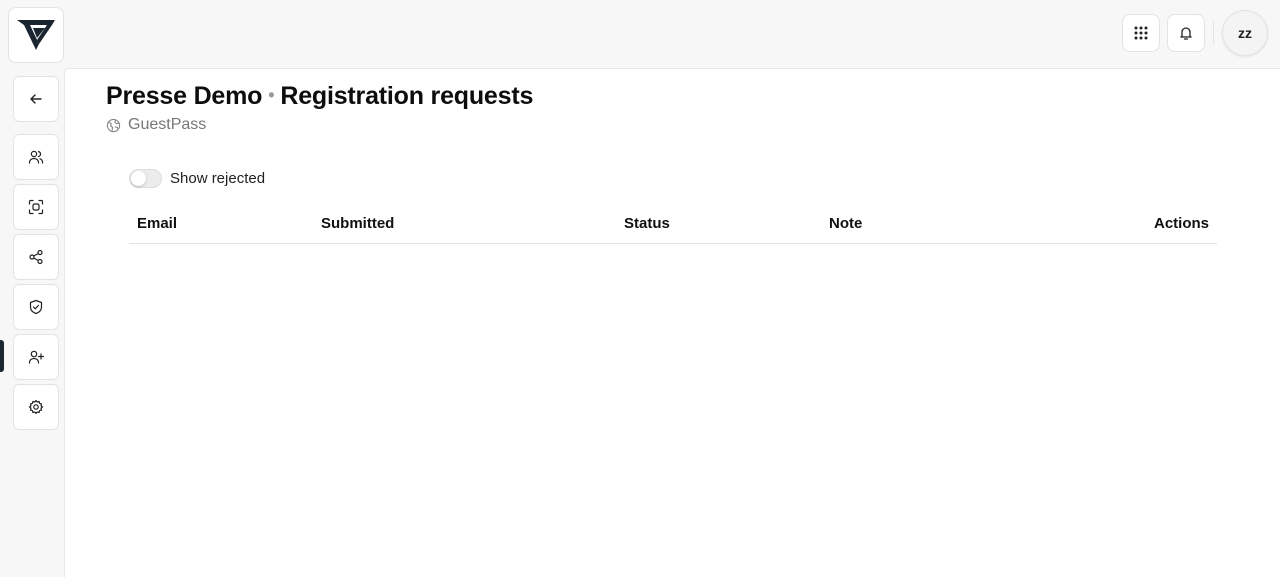 This screenshot has height=577, width=1280. I want to click on arrow-left-icon, so click(36, 99).